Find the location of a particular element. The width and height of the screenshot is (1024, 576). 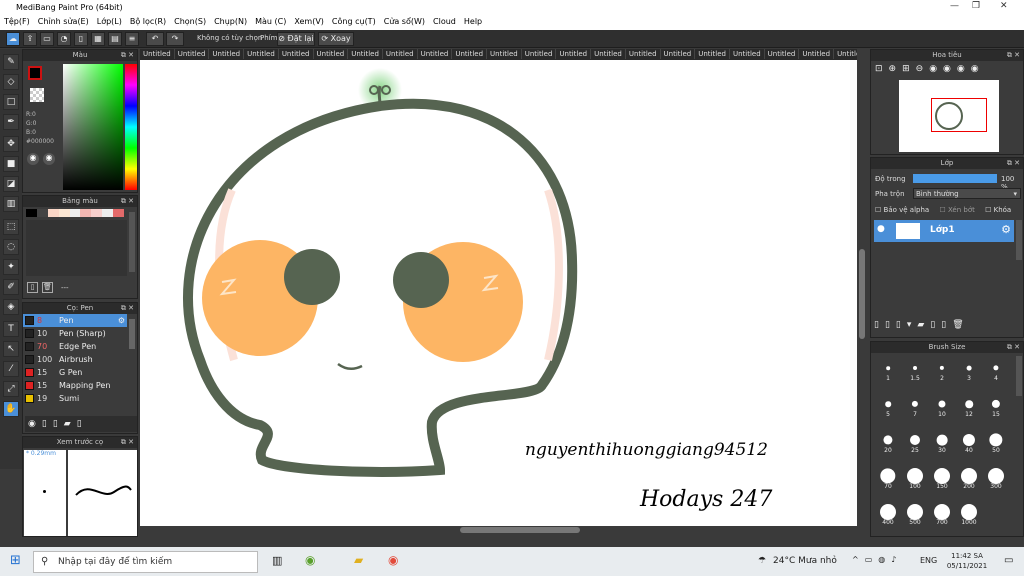

add-palette-icon: ▯ is located at coordinates (32, 287).